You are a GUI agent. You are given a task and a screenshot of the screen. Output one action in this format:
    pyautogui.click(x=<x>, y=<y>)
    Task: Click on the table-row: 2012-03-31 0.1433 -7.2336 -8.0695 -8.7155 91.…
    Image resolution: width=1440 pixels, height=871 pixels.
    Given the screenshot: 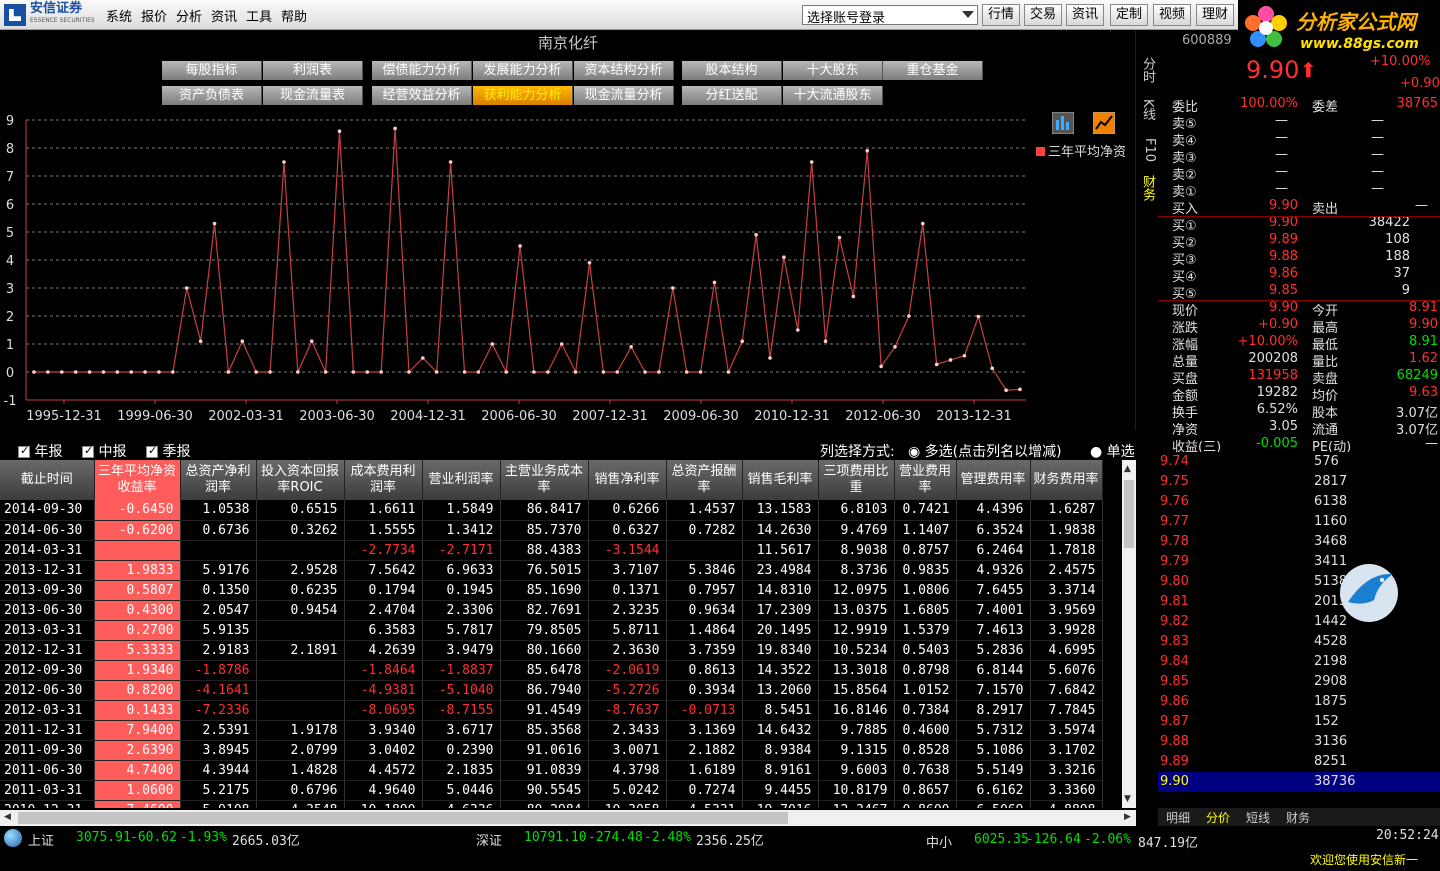 What is the action you would take?
    pyautogui.click(x=551, y=710)
    